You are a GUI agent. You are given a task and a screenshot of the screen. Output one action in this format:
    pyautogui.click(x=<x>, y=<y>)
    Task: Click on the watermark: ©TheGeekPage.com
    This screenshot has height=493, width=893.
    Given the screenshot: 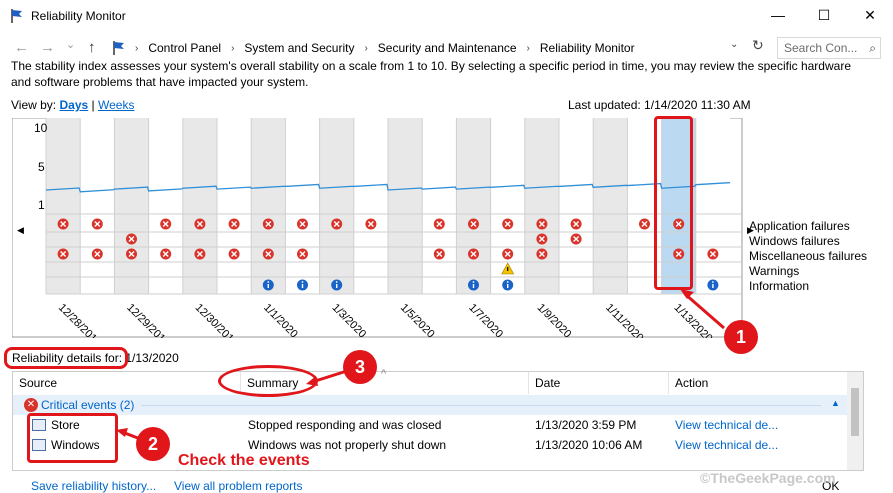 What is the action you would take?
    pyautogui.click(x=768, y=478)
    